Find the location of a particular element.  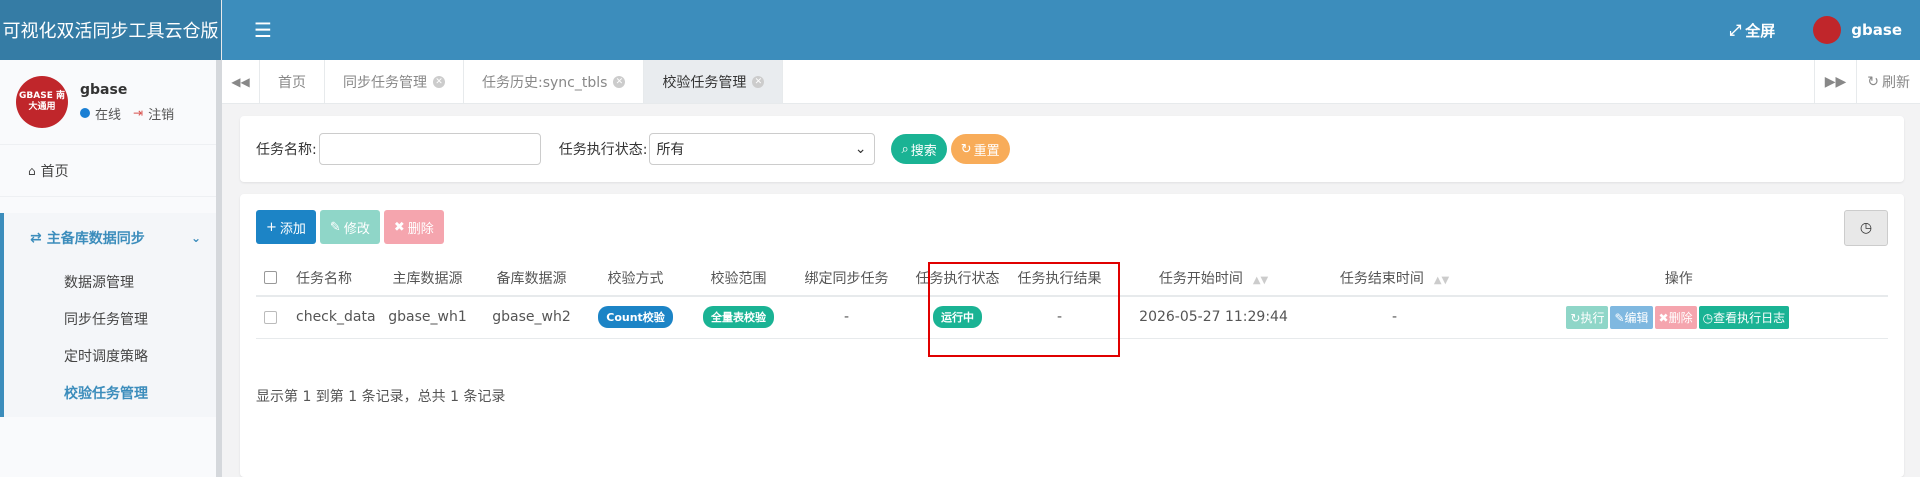

delete-button-label: 删除 is located at coordinates (420, 229).